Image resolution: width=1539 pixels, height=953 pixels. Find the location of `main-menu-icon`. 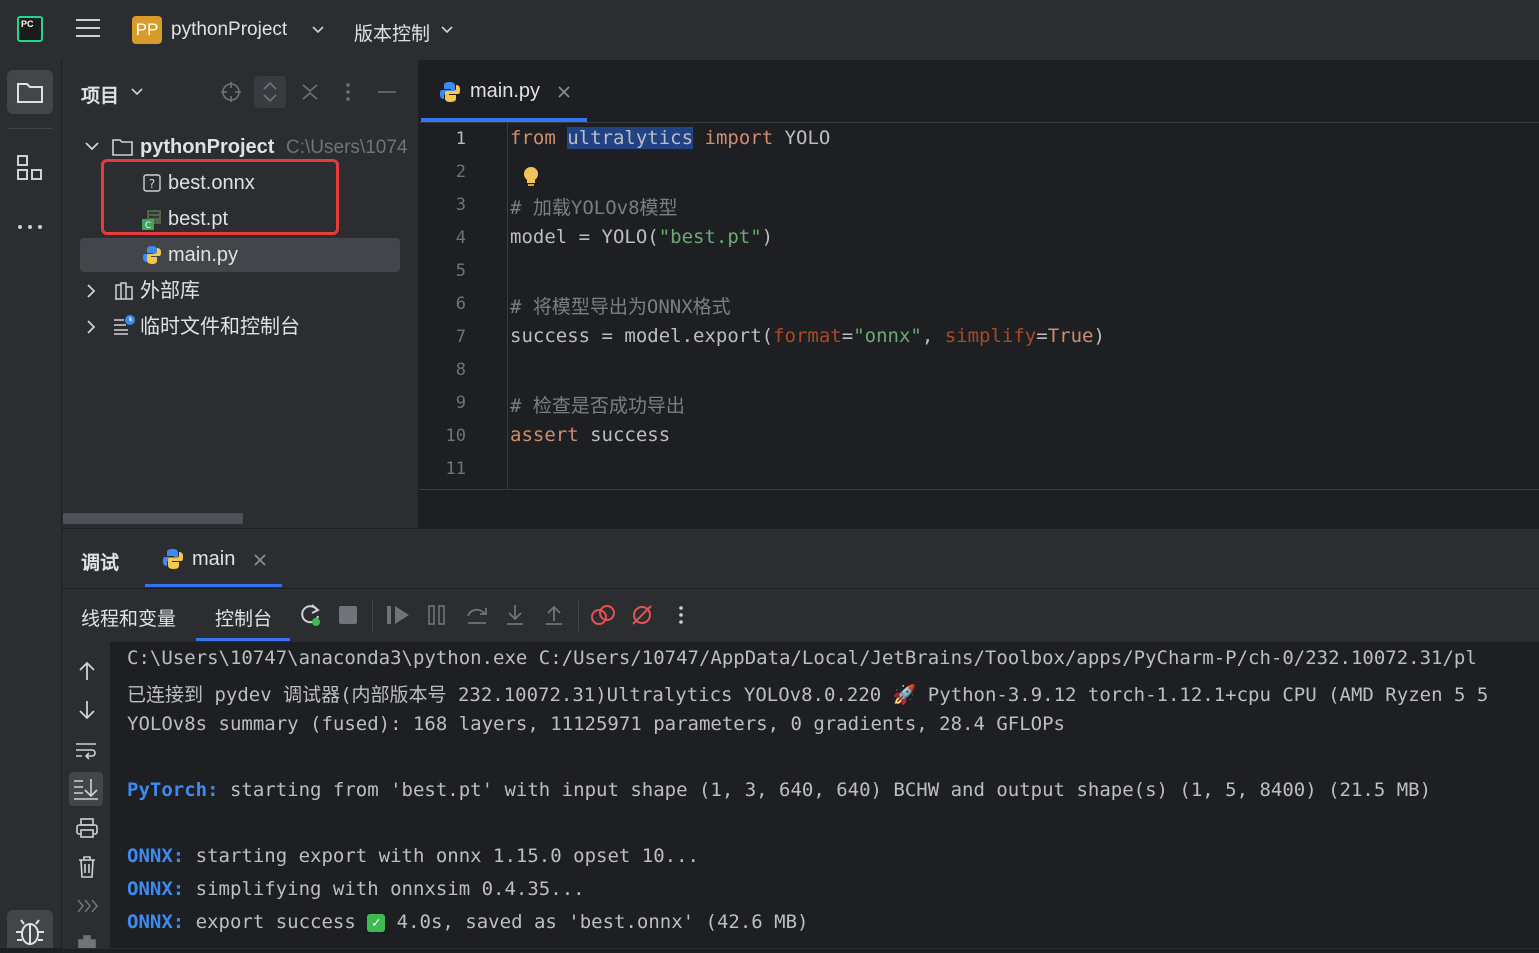

main-menu-icon is located at coordinates (88, 29).